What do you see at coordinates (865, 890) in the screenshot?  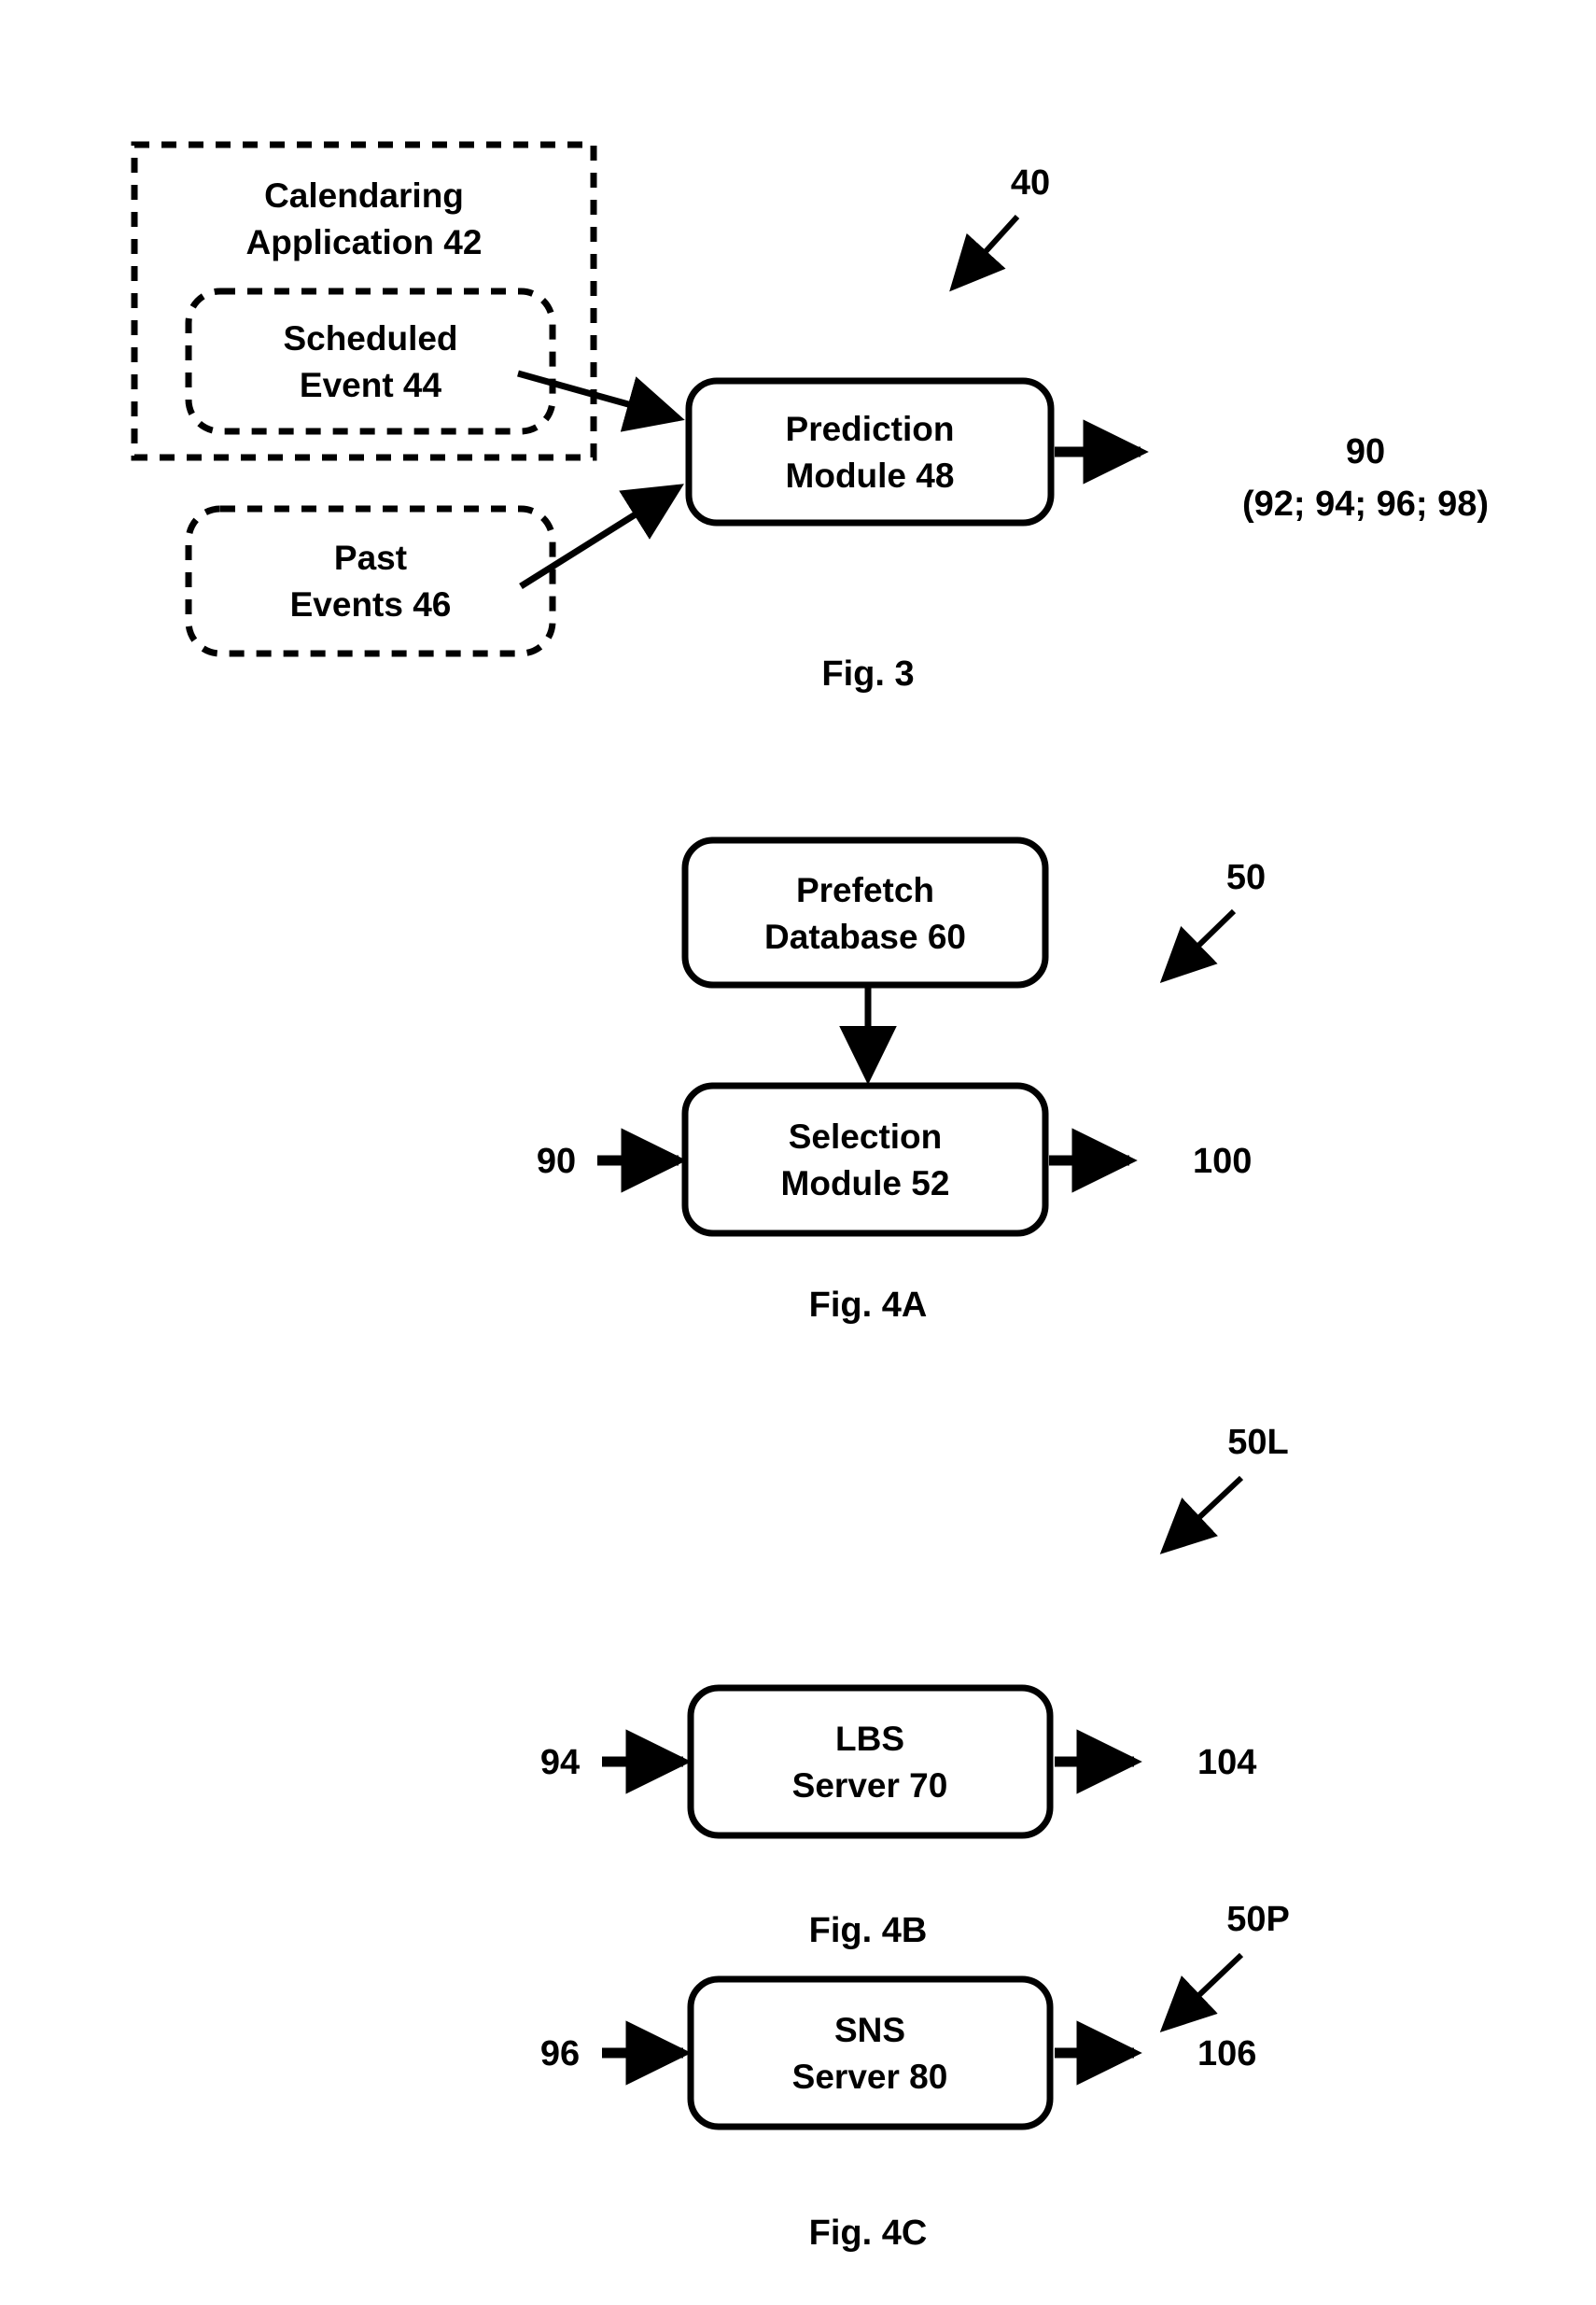 I see `prefetch-database-label-line1: Prefetch` at bounding box center [865, 890].